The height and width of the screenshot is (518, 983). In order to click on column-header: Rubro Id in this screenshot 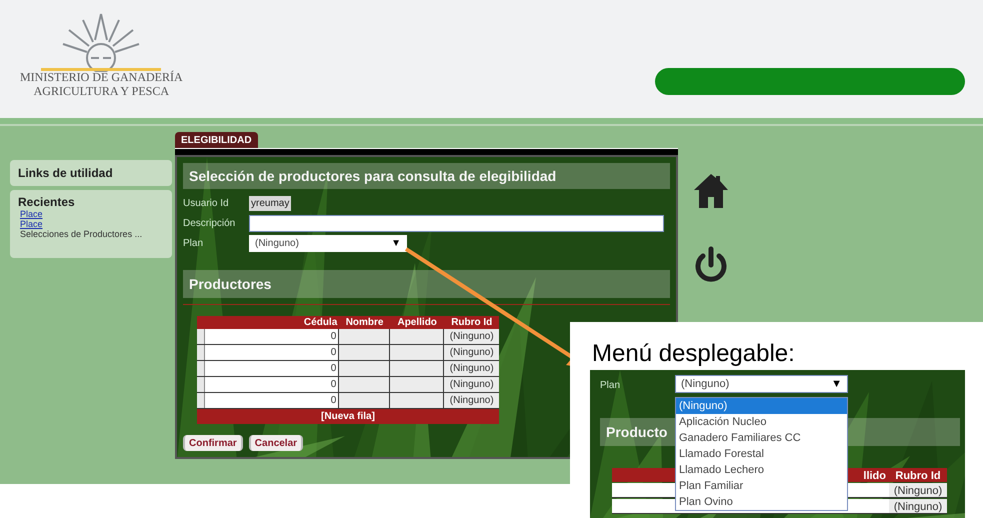, I will do `click(918, 475)`.